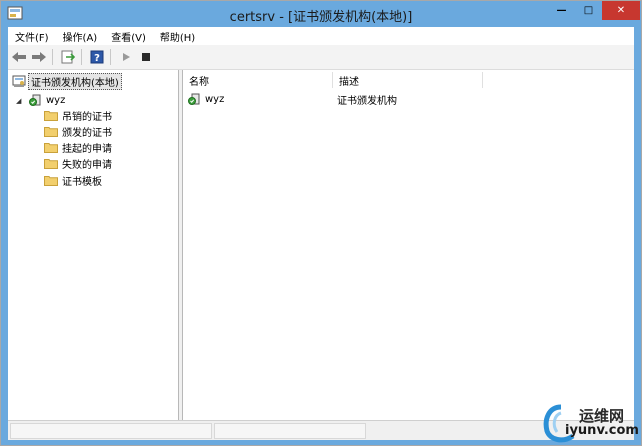 The width and height of the screenshot is (644, 448). Describe the element at coordinates (367, 101) in the screenshot. I see `list-item-description: 证书颁发机构` at that location.